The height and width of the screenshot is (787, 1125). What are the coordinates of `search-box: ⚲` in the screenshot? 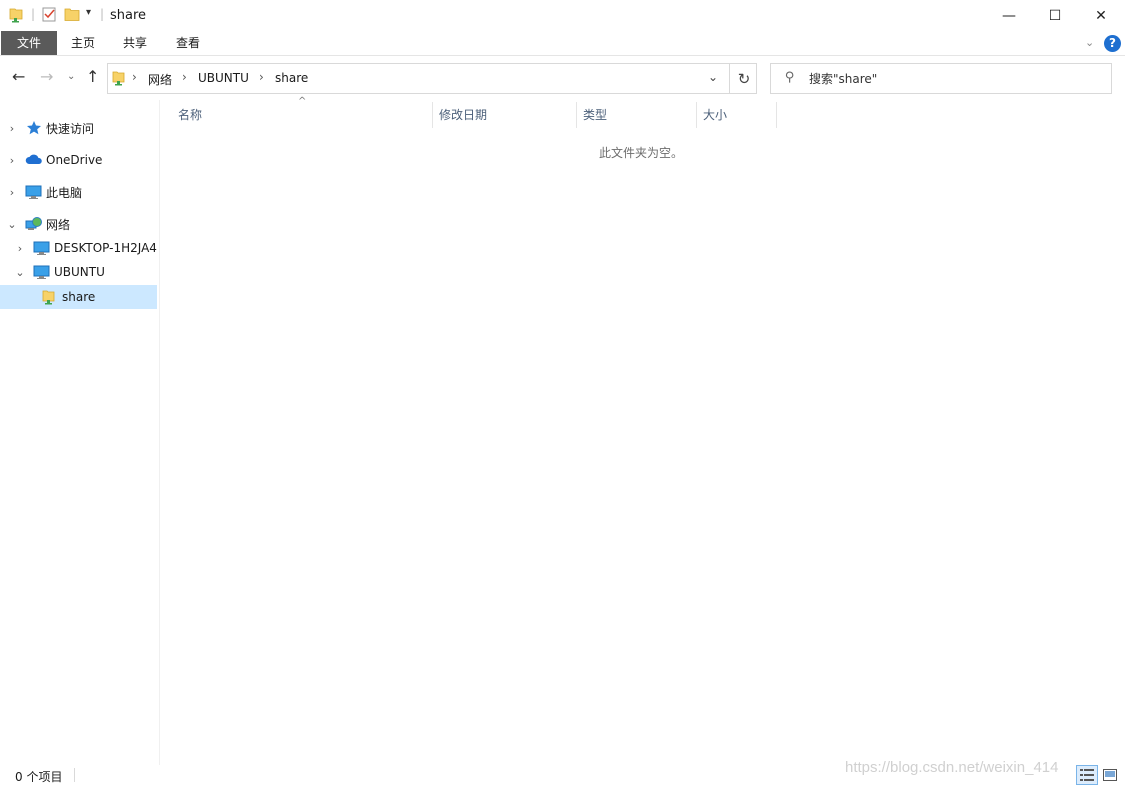 It's located at (941, 78).